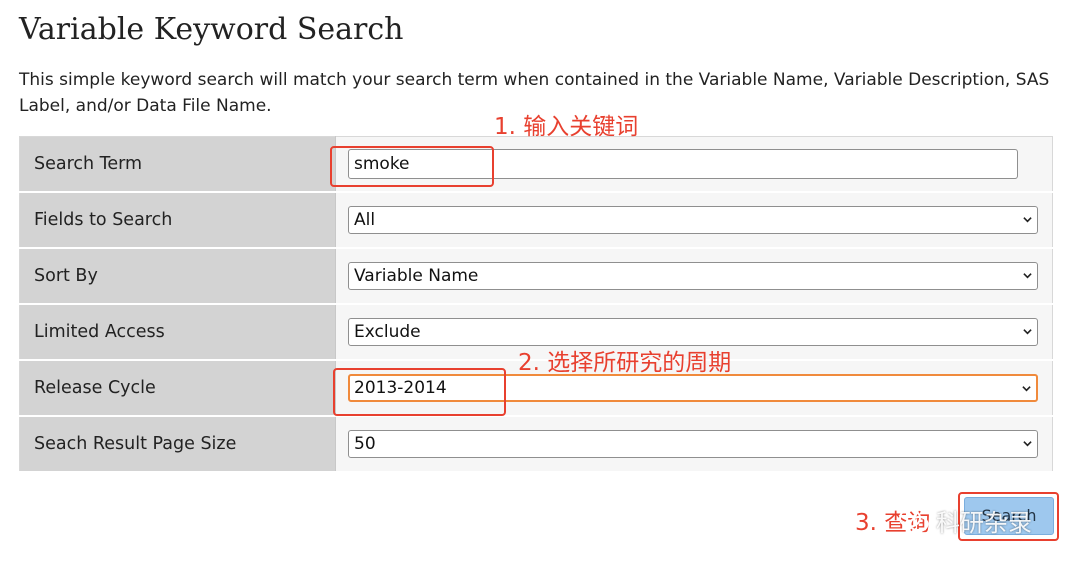 Image resolution: width=1080 pixels, height=570 pixels. I want to click on limited-access-label: Limited Access, so click(177, 332).